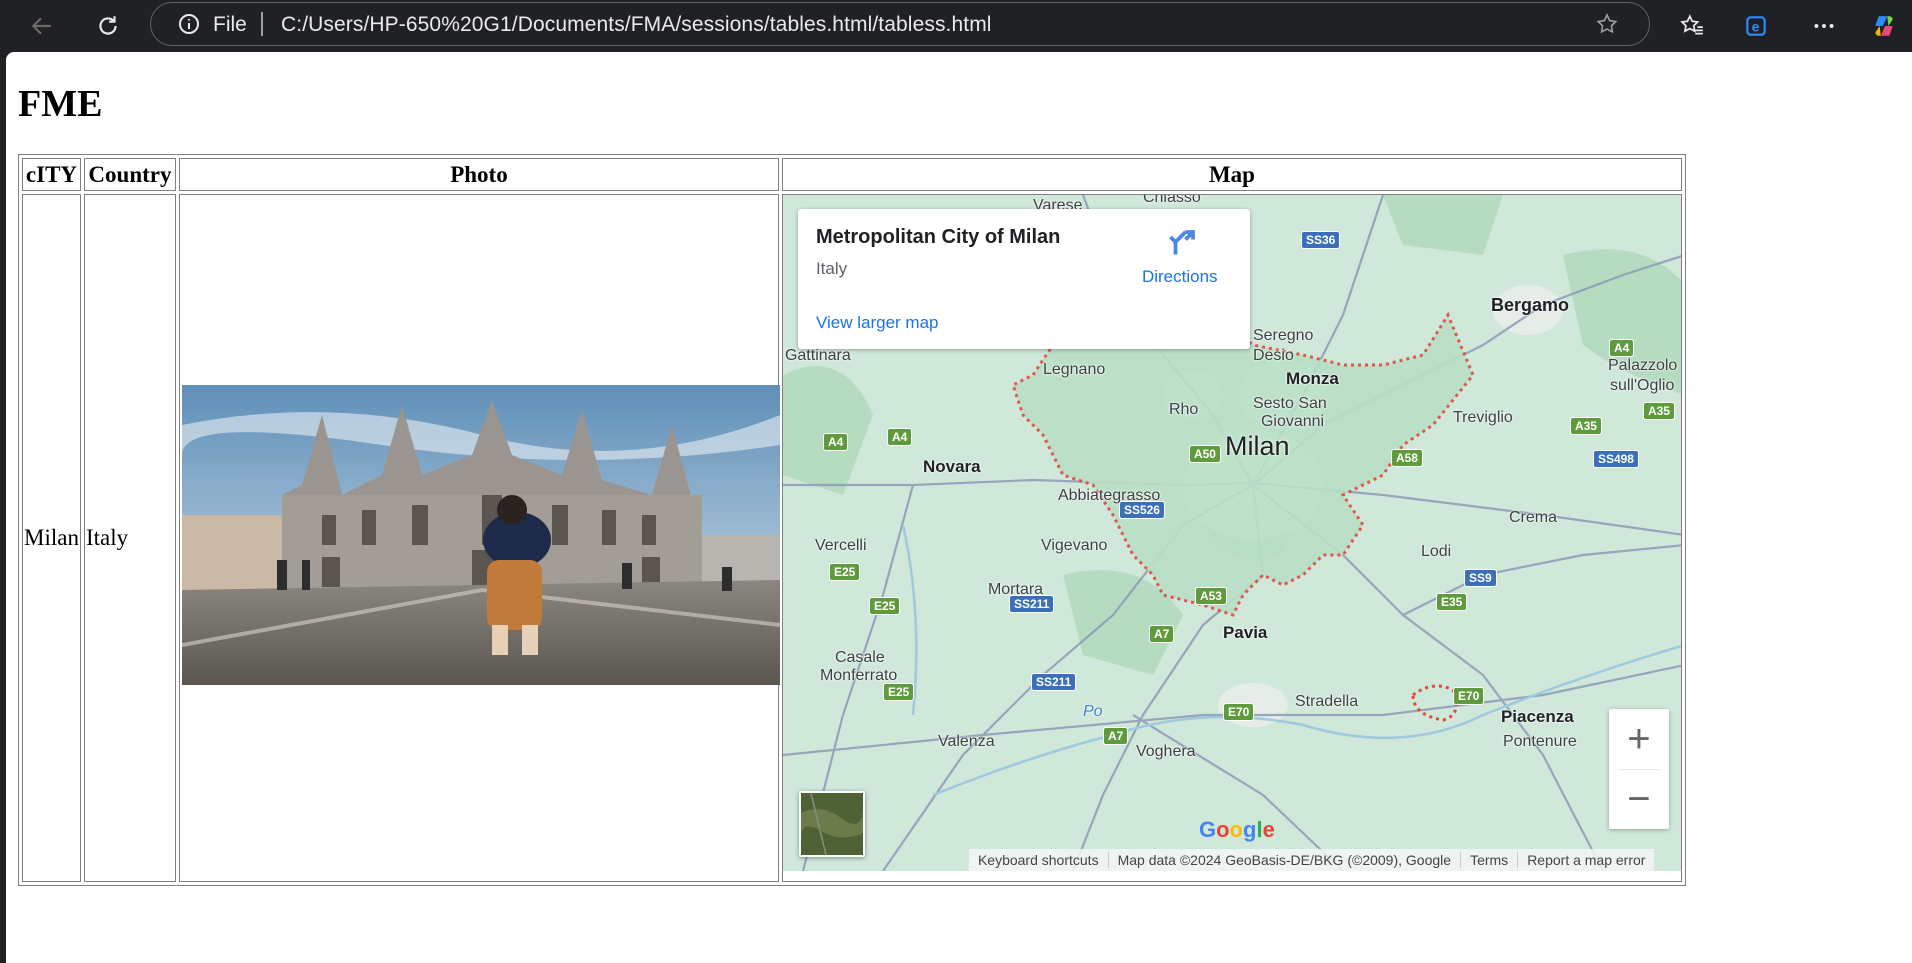 This screenshot has height=963, width=1912. I want to click on map-label-sesto-2: Giovanni, so click(1292, 421).